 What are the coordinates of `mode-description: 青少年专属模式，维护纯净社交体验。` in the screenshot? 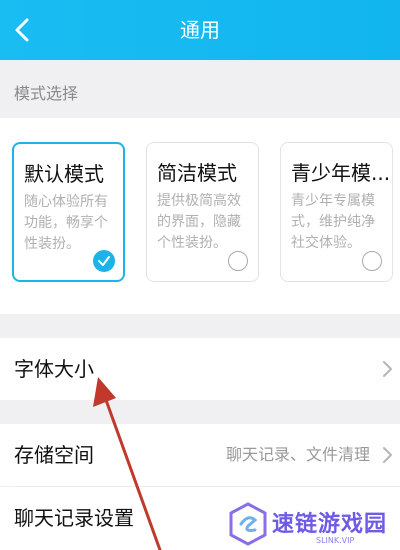 It's located at (333, 222).